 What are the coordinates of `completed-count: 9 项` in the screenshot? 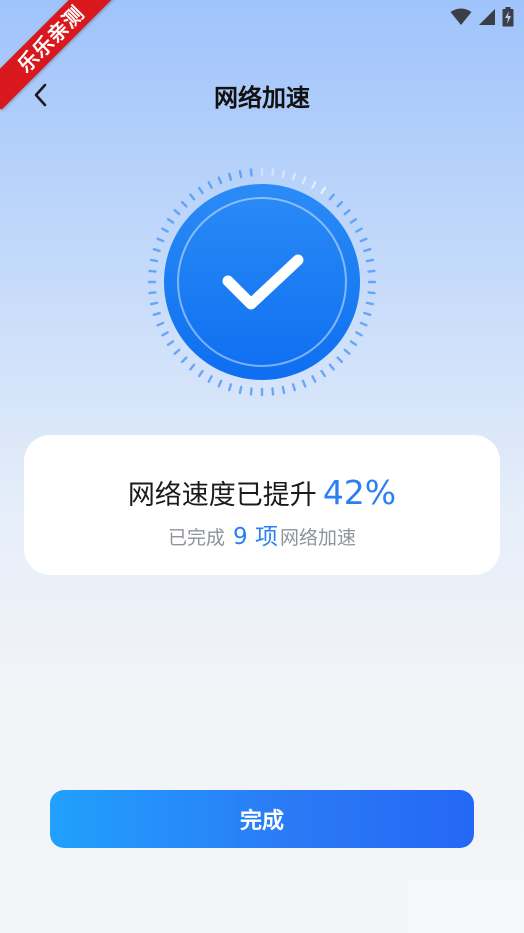 It's located at (255, 537).